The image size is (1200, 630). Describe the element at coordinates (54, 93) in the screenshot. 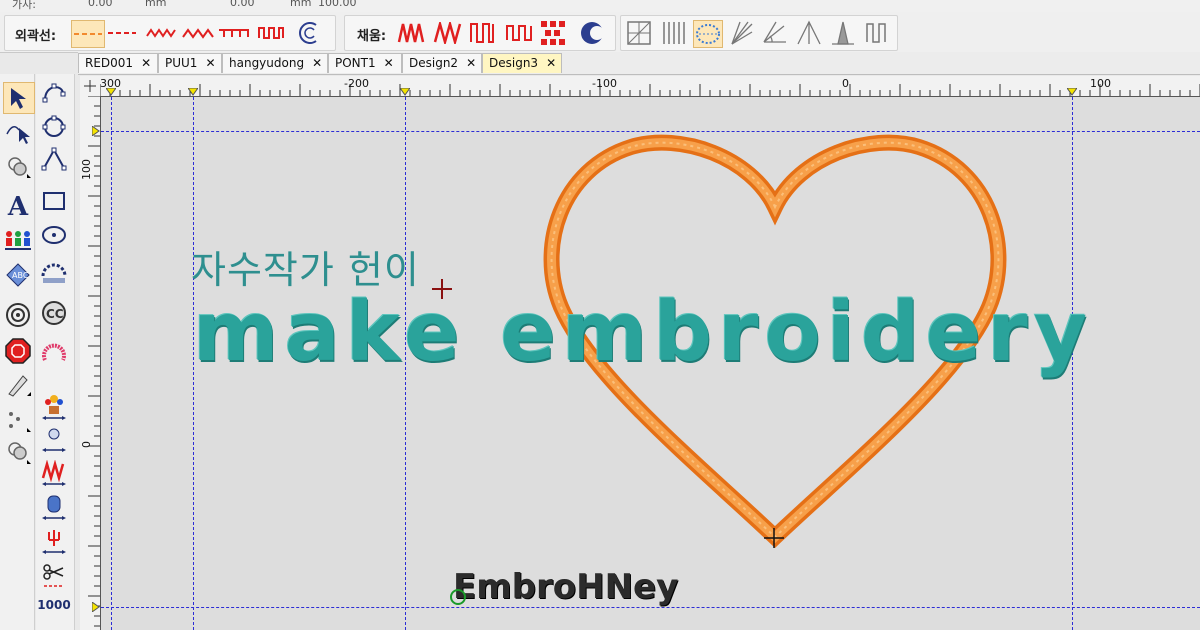

I see `curve-path-icon` at that location.